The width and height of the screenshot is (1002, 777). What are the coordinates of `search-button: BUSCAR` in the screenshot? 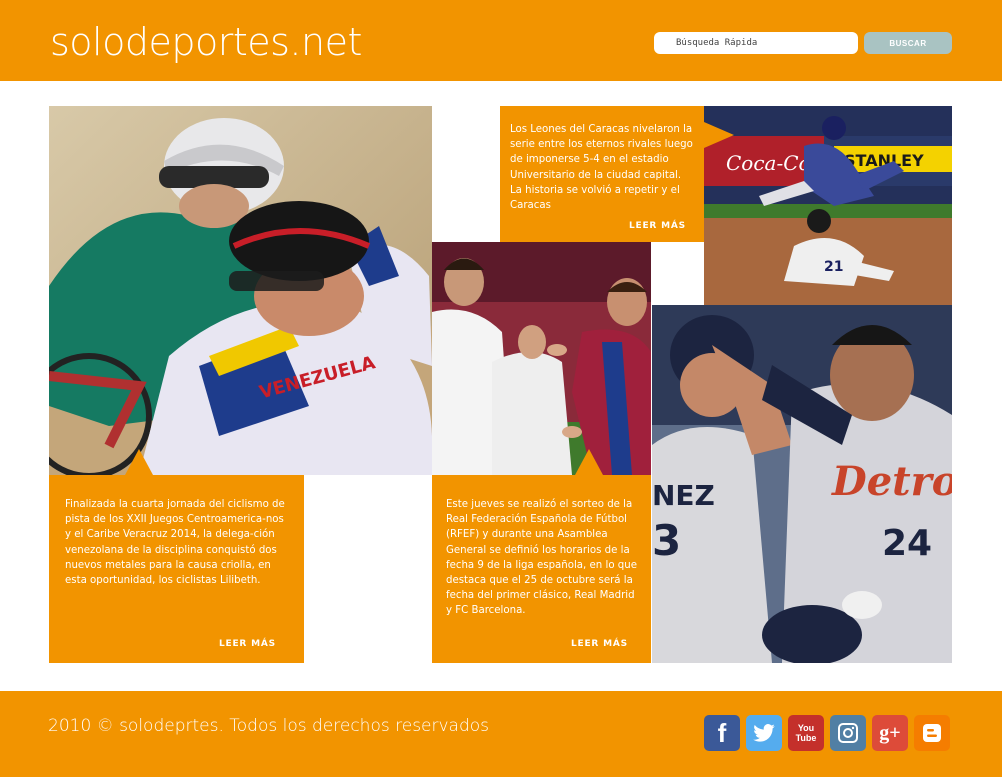 It's located at (908, 43).